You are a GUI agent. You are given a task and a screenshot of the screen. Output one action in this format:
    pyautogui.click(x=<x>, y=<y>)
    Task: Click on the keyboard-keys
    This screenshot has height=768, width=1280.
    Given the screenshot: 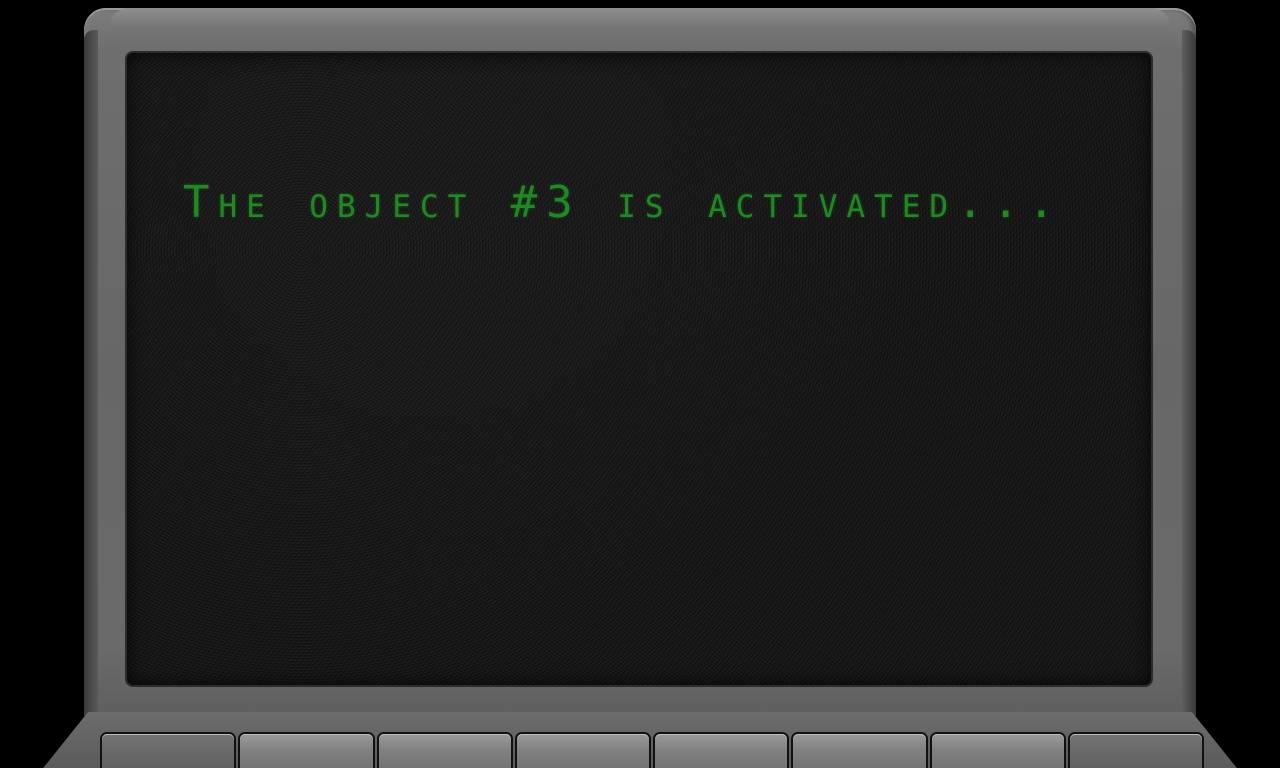 What is the action you would take?
    pyautogui.click(x=646, y=751)
    